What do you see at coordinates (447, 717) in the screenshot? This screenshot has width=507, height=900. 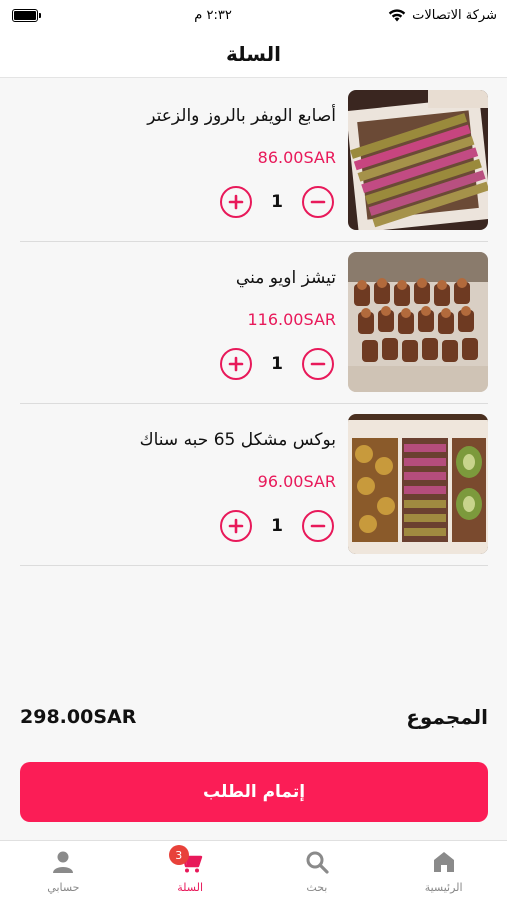 I see `total-label: المجموع` at bounding box center [447, 717].